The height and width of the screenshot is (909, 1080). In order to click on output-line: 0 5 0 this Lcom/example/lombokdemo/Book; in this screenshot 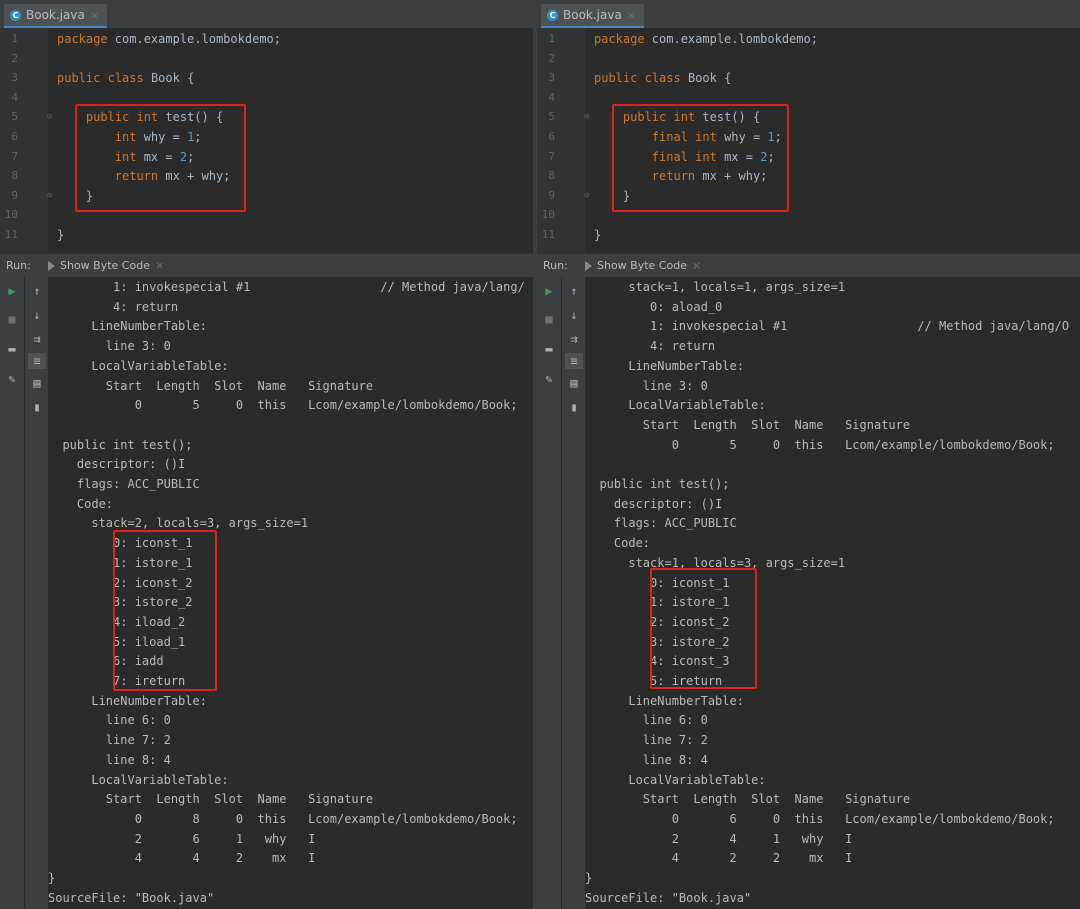, I will do `click(820, 444)`.